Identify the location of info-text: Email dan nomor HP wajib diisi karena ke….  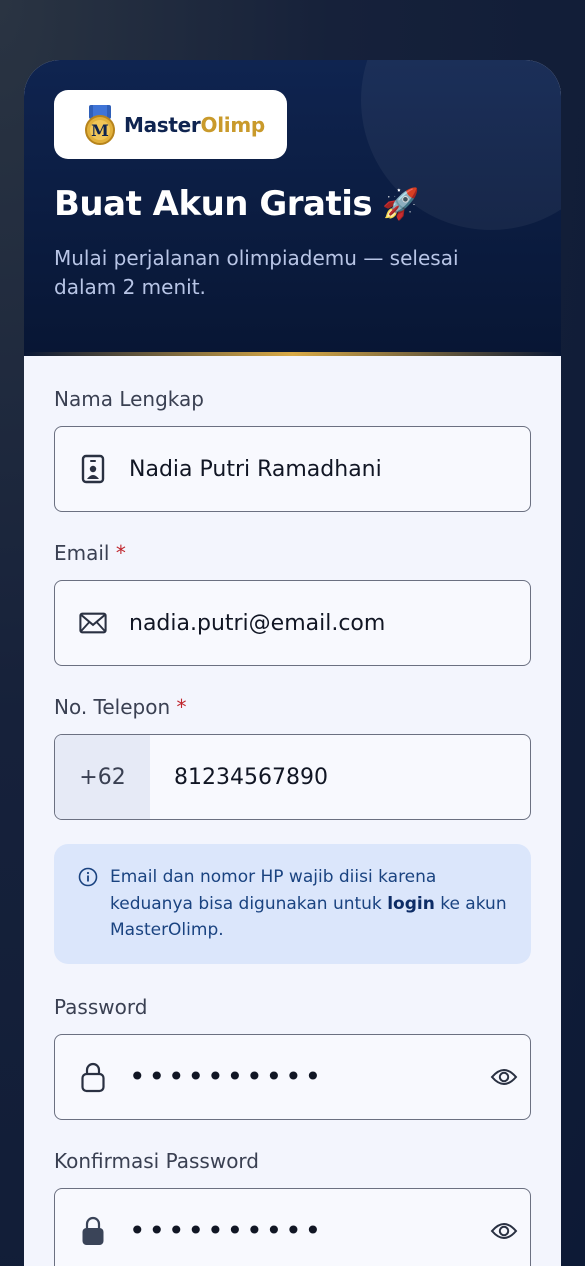
(308, 903).